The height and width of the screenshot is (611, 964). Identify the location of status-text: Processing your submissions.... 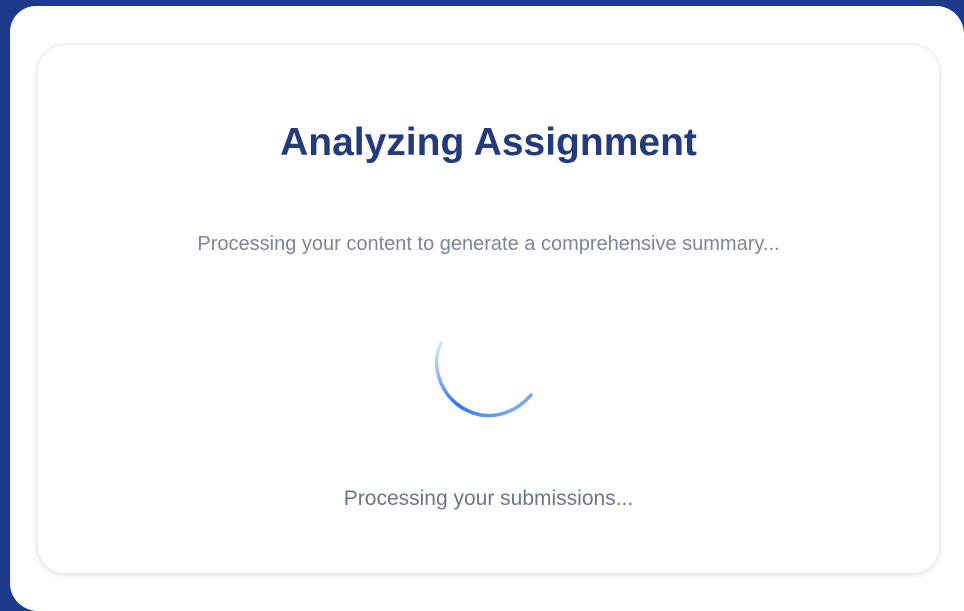
(488, 498).